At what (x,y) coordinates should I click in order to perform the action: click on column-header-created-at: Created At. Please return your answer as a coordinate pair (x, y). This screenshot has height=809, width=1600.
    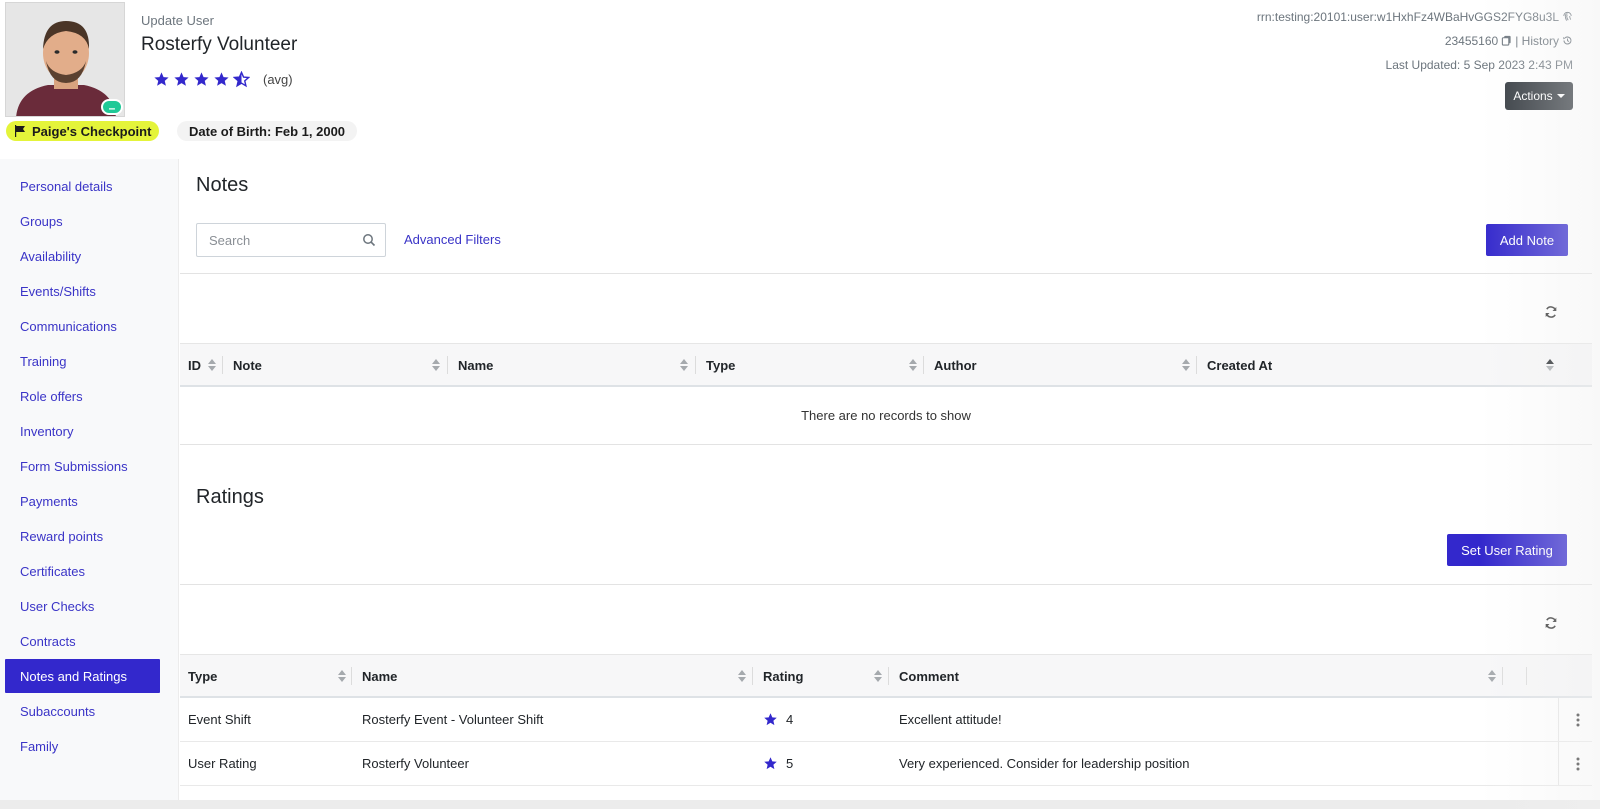
    Looking at the image, I should click on (1239, 365).